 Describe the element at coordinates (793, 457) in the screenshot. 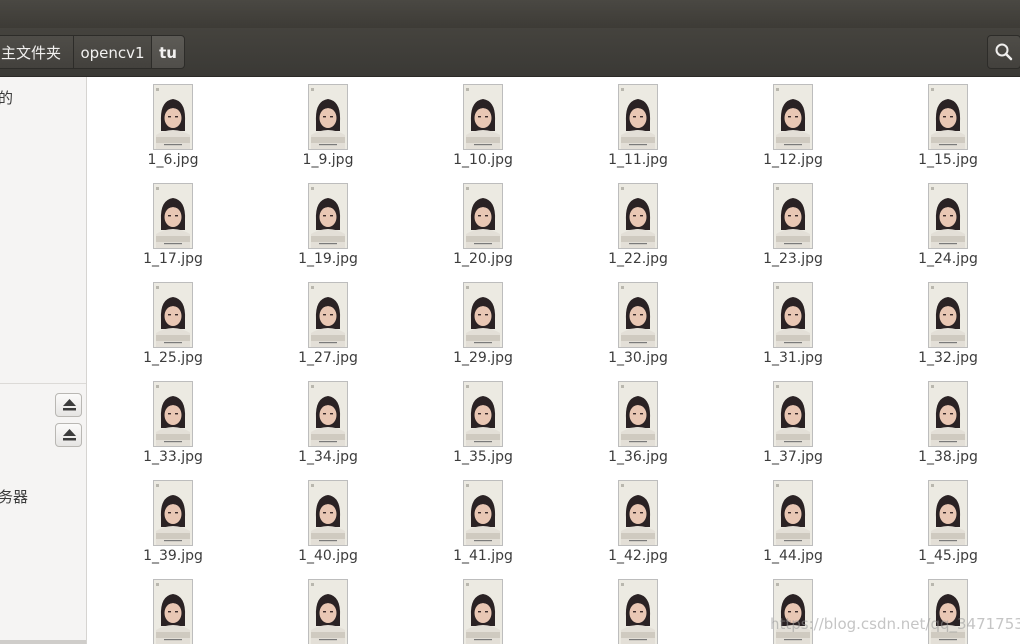

I see `file-name: 1_37.jpg` at that location.